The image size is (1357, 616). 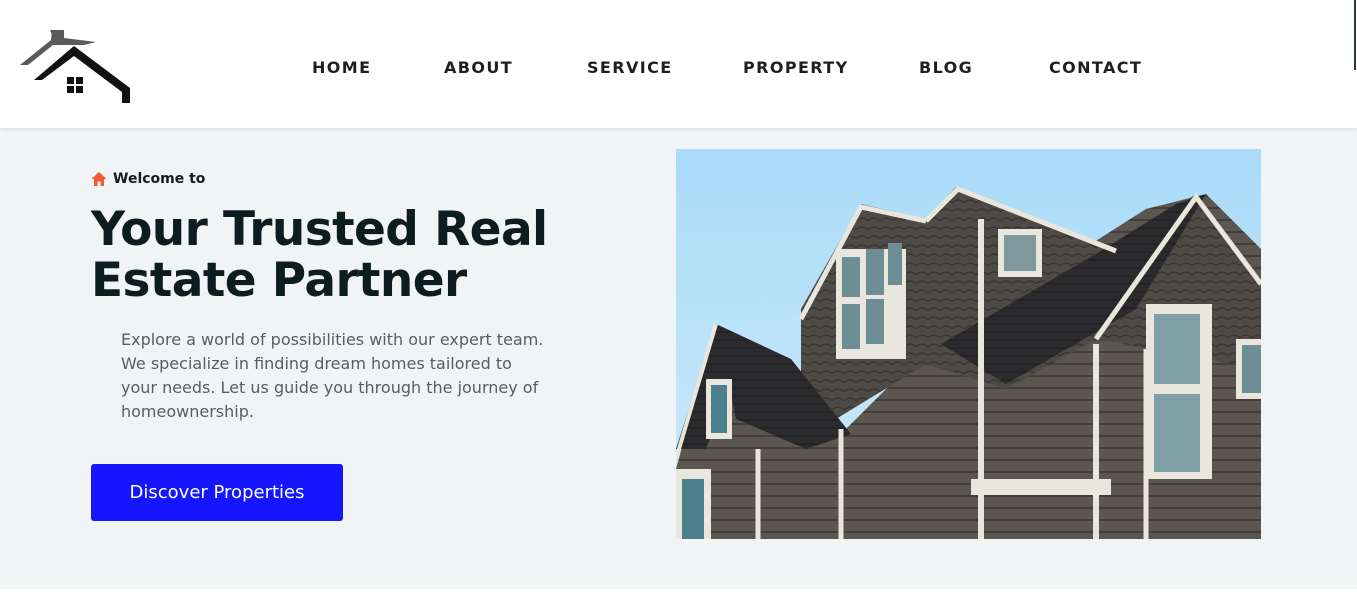 I want to click on main-nav: HOME ABOUT SERVICE PROPERTY BLOG CONTACT, so click(x=678, y=68).